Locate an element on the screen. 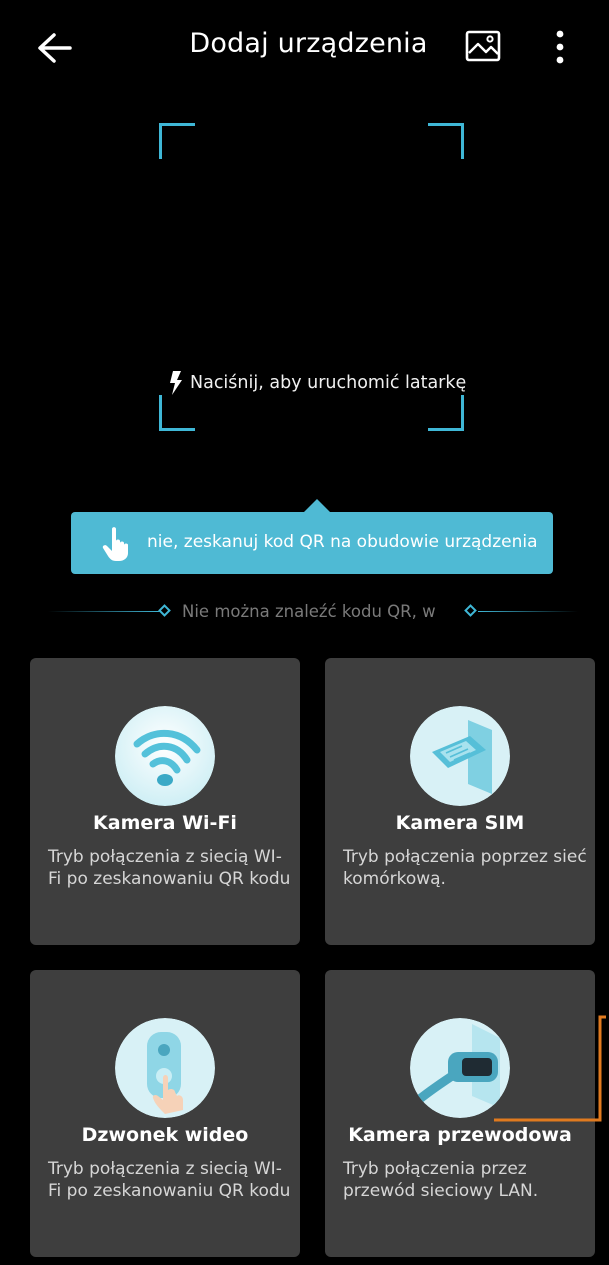 The image size is (609, 1265). scan-frame-corner-top-right is located at coordinates (446, 141).